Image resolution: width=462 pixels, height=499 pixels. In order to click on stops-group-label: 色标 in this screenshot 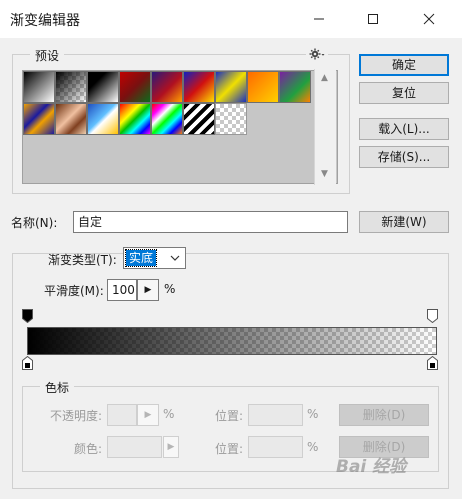, I will do `click(57, 387)`.